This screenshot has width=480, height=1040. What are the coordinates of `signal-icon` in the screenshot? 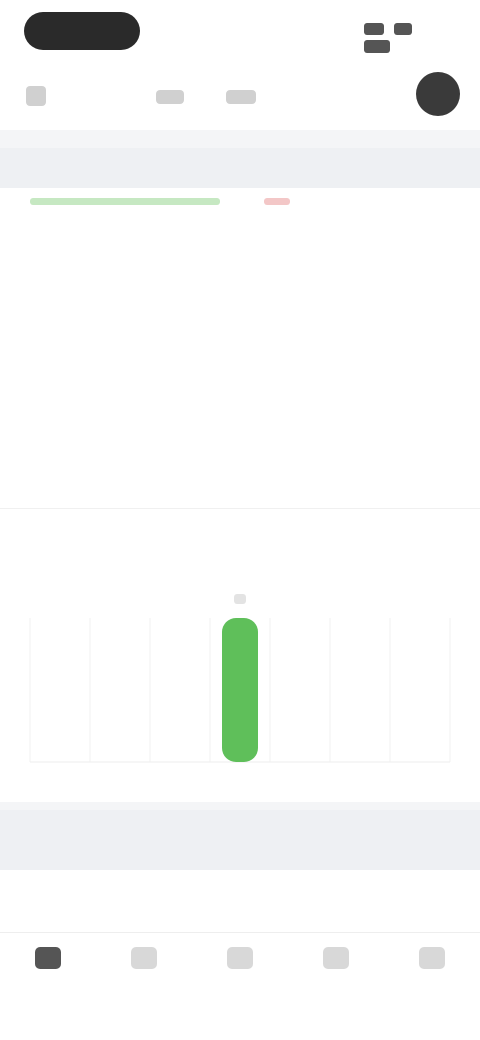 It's located at (374, 29).